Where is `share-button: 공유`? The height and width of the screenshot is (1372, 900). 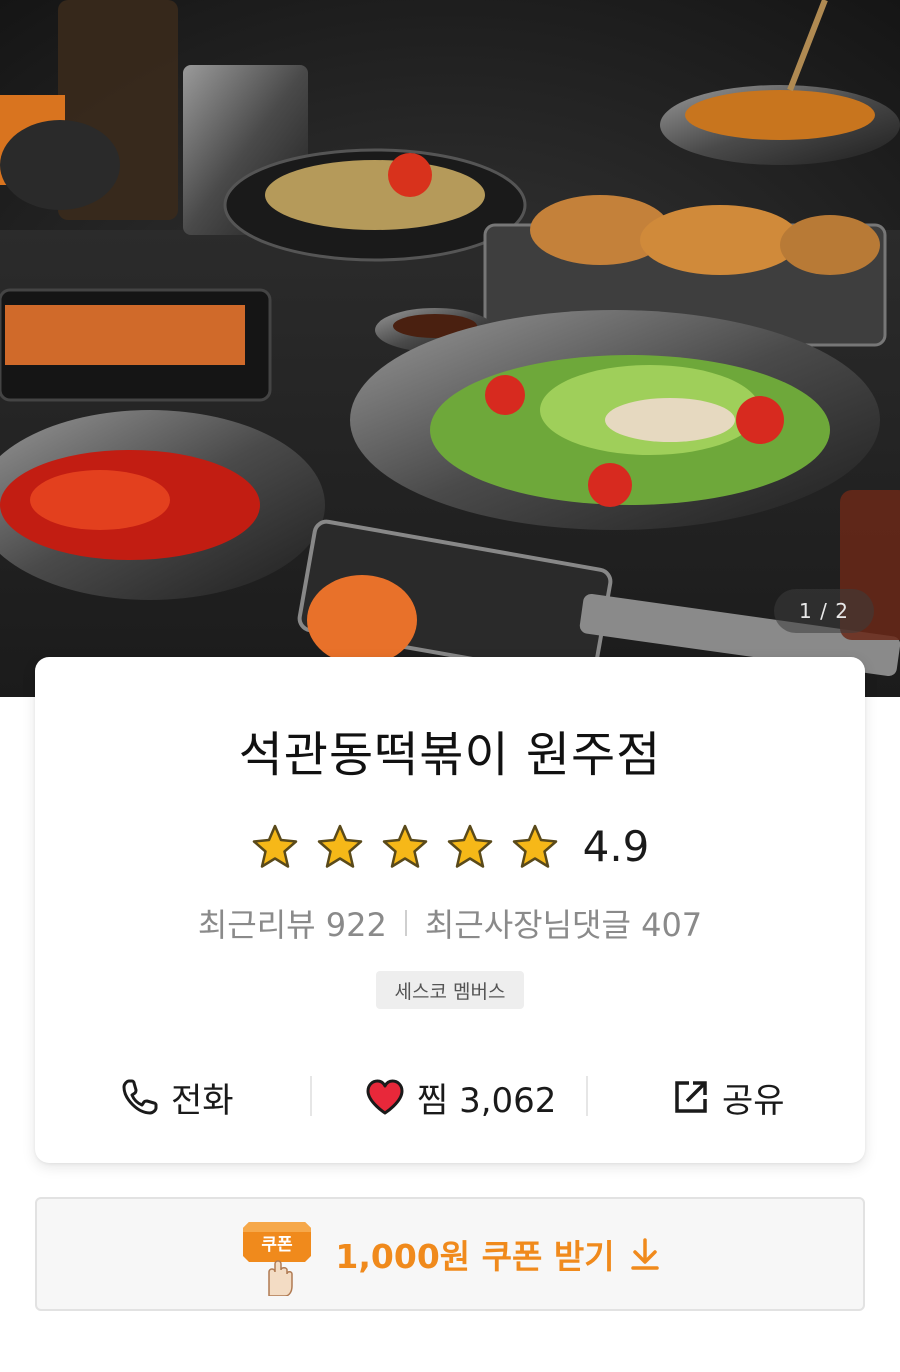 share-button: 공유 is located at coordinates (728, 1097).